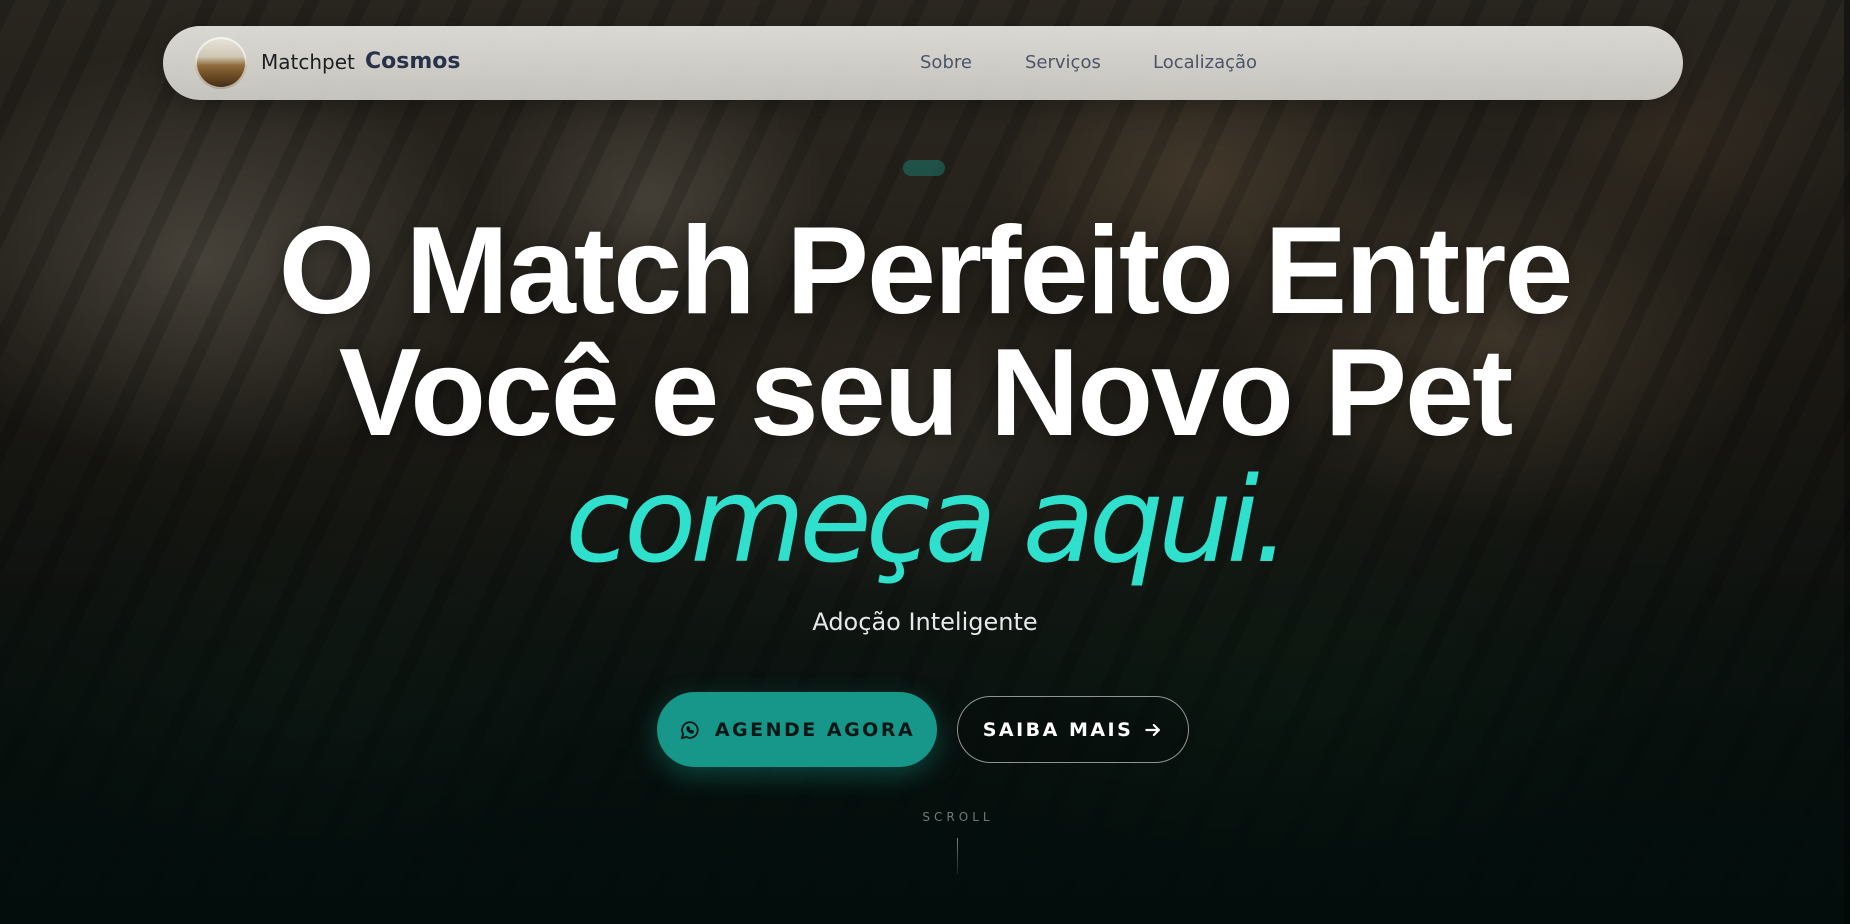 The image size is (1850, 924). What do you see at coordinates (690, 730) in the screenshot?
I see `whatsapp-icon` at bounding box center [690, 730].